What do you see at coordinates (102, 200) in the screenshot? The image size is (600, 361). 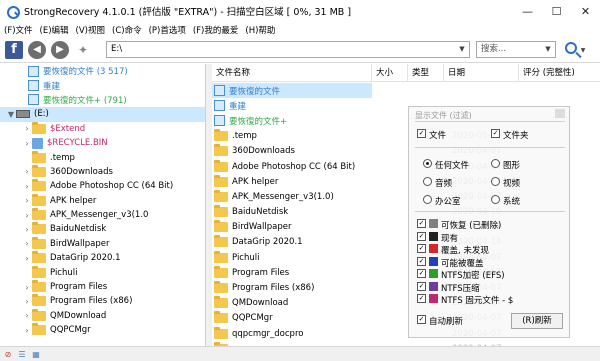 I see `tree-item: › APK helper` at bounding box center [102, 200].